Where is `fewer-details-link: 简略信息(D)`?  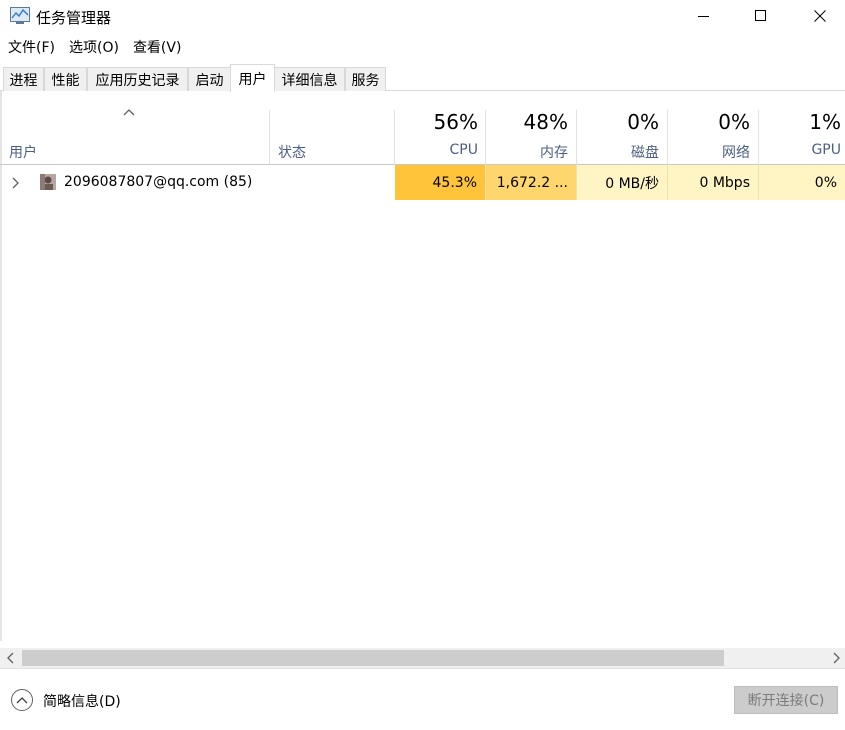
fewer-details-link: 简略信息(D) is located at coordinates (82, 701).